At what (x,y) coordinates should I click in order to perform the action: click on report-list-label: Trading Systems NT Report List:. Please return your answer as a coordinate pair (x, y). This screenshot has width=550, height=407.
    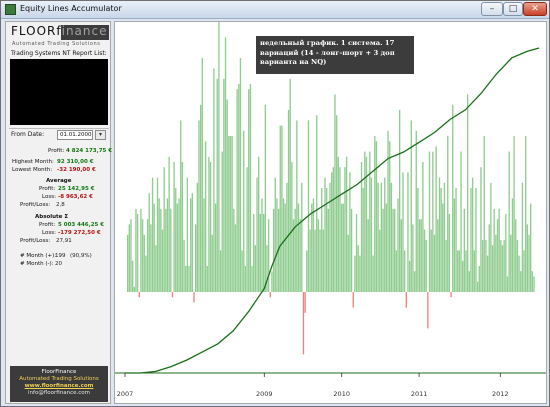
    Looking at the image, I should click on (59, 53).